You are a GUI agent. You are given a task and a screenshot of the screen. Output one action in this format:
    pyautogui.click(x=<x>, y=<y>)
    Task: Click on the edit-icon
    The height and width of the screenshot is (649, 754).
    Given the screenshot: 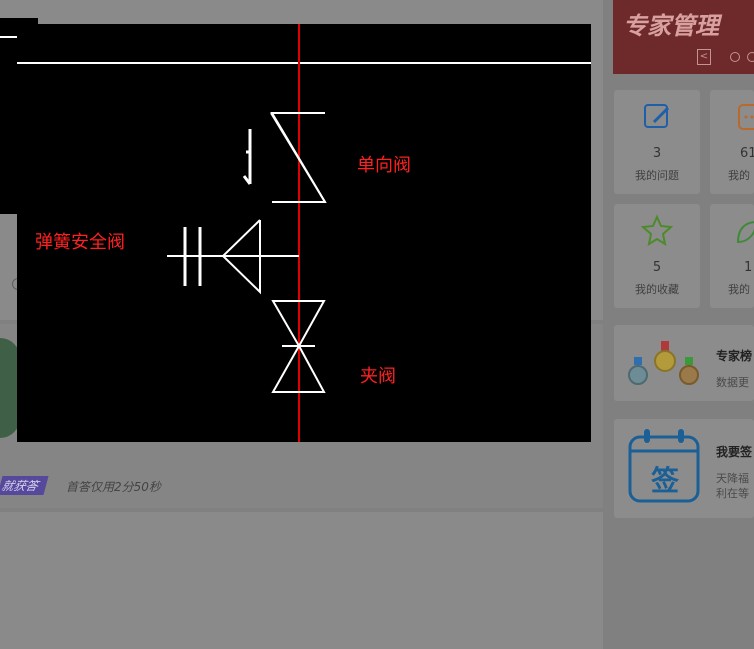 What is the action you would take?
    pyautogui.click(x=657, y=119)
    